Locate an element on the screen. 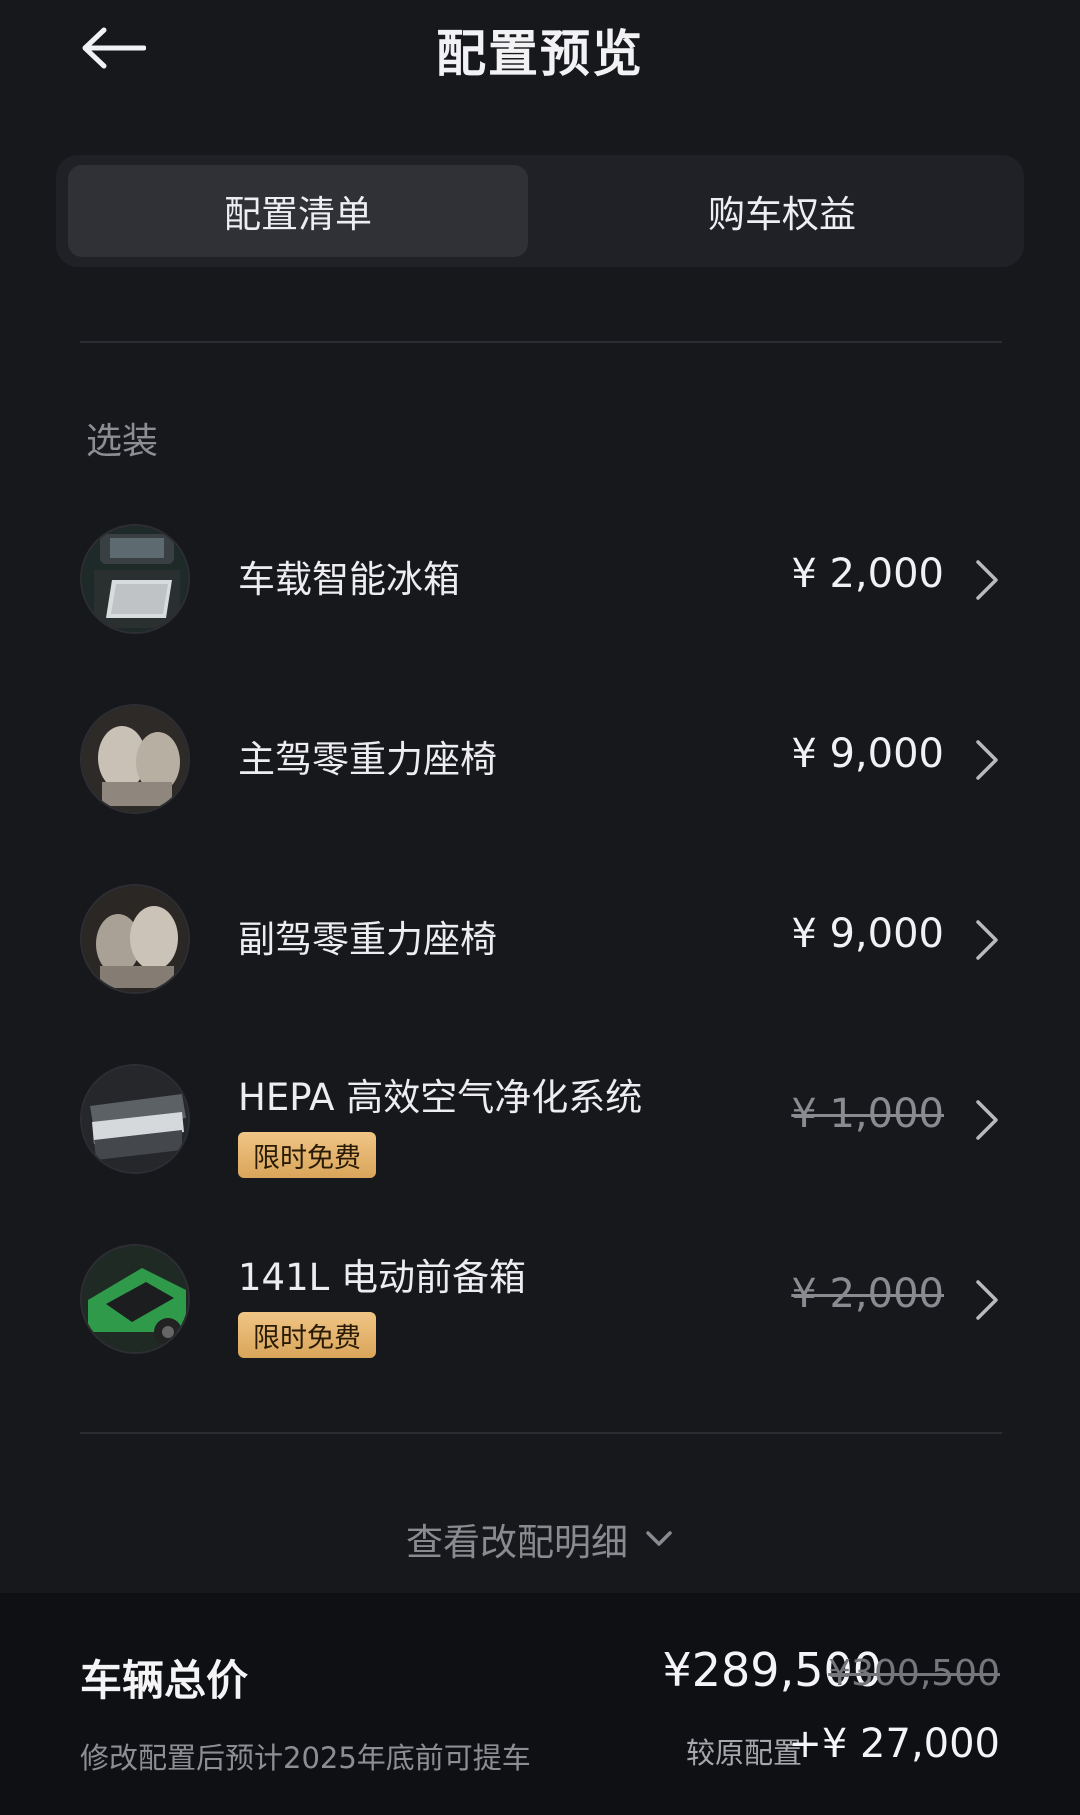 This screenshot has height=1815, width=1080. view-details-button: 查看改配明细 is located at coordinates (540, 1539).